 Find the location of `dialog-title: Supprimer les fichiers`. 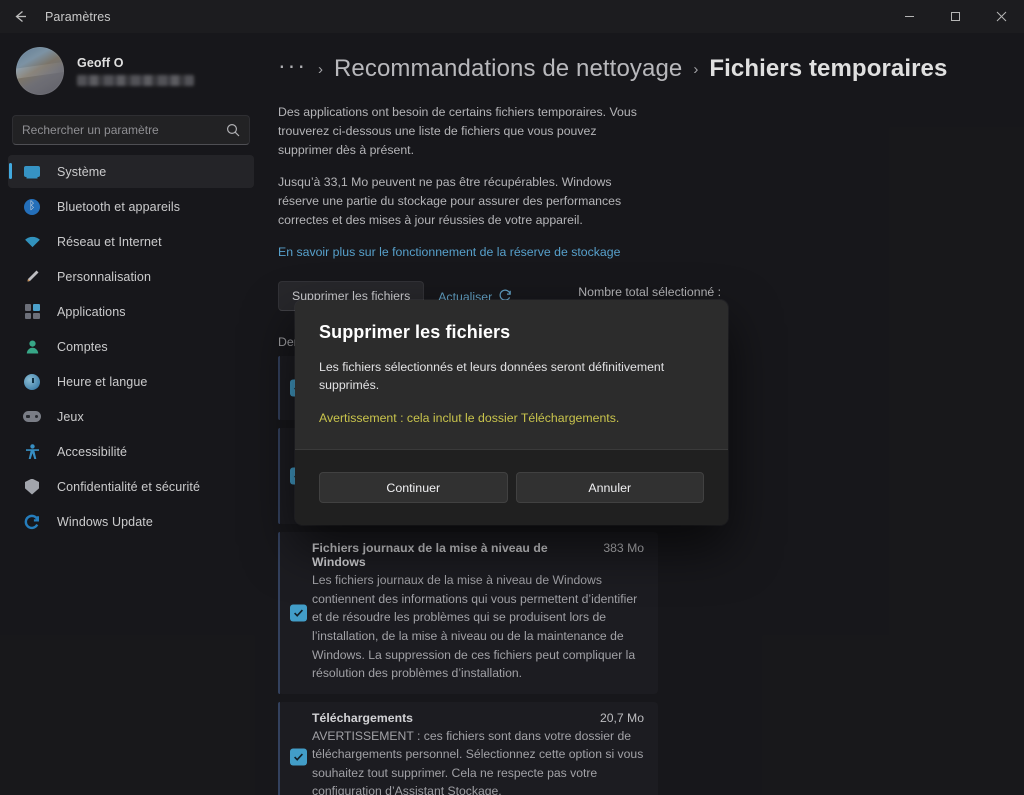

dialog-title: Supprimer les fichiers is located at coordinates (415, 332).